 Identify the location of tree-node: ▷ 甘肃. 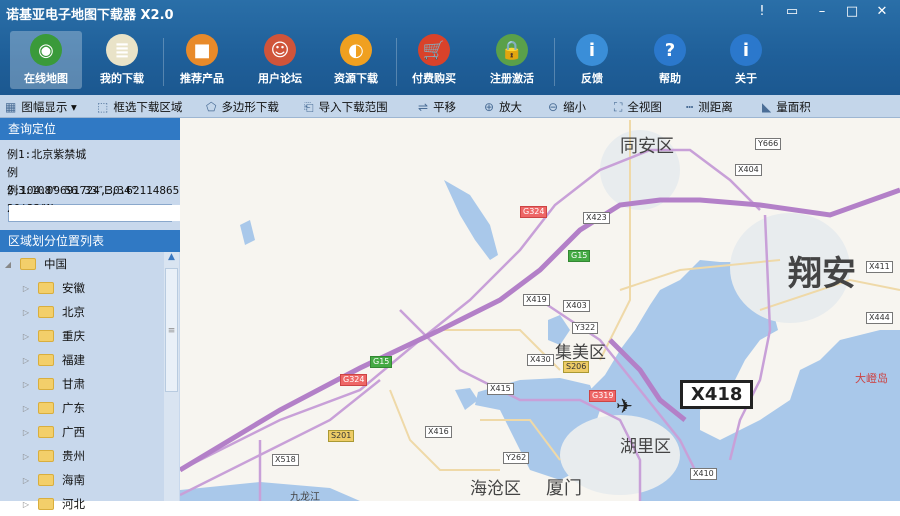
(82, 384).